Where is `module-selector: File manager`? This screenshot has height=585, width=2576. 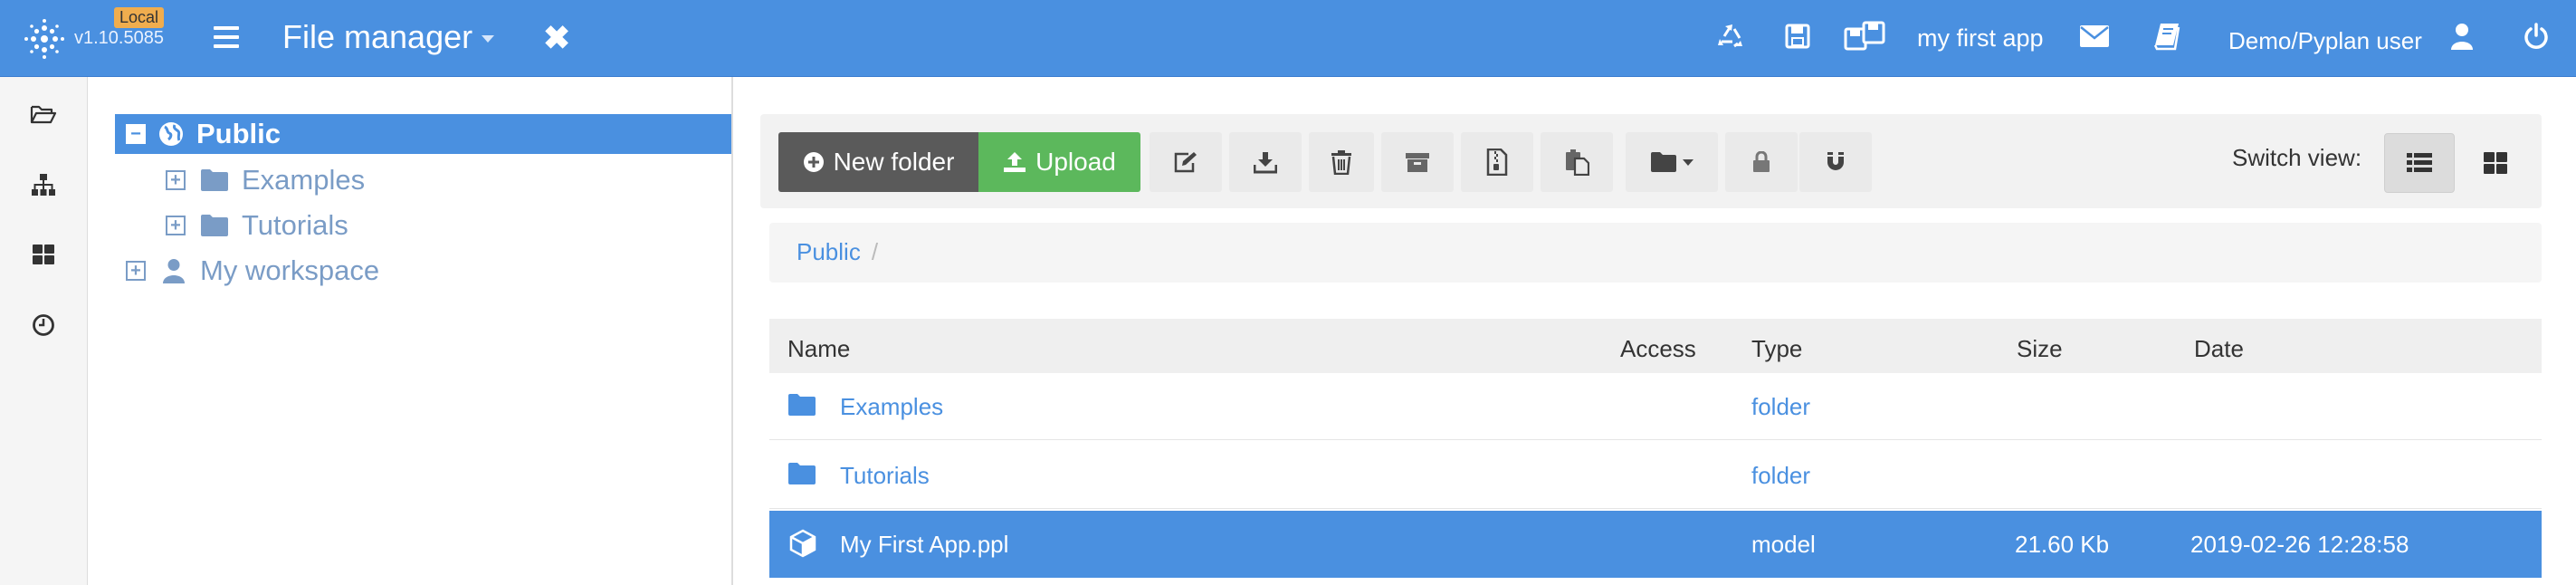 module-selector: File manager is located at coordinates (388, 37).